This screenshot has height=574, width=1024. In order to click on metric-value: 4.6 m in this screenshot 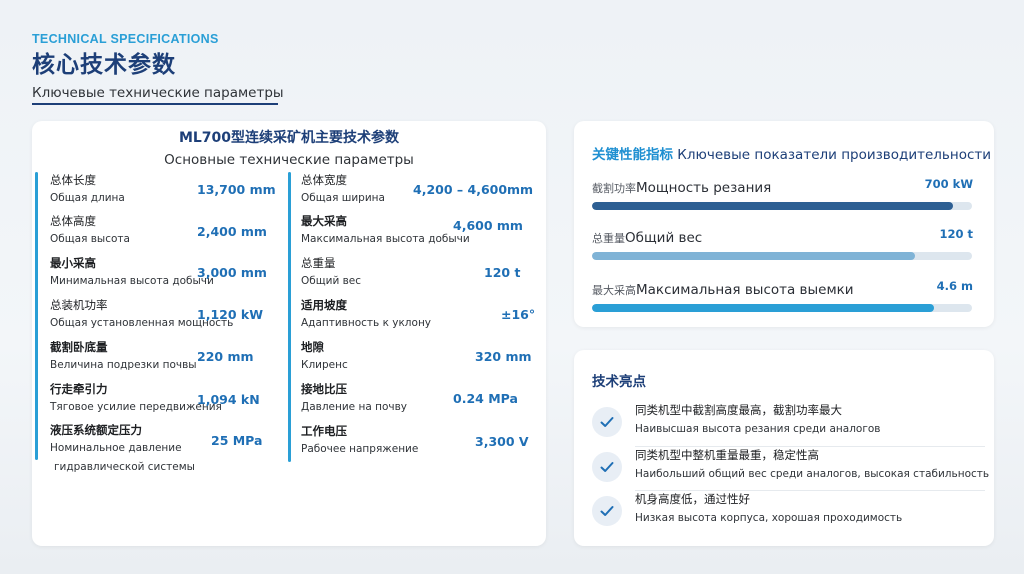, I will do `click(954, 286)`.